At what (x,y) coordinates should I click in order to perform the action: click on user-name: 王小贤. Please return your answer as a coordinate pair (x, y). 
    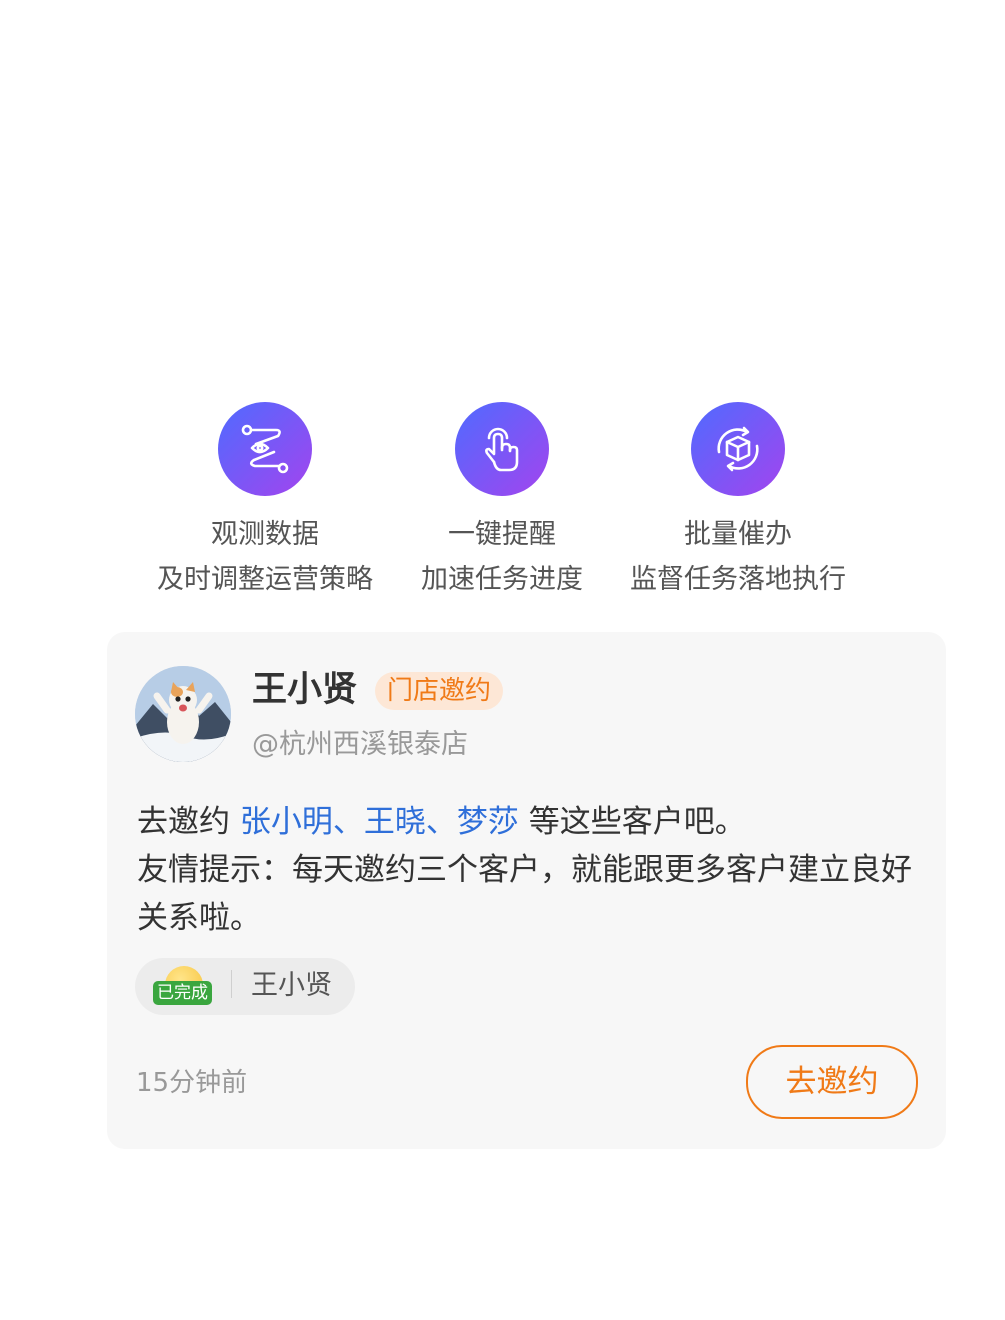
    Looking at the image, I should click on (305, 690).